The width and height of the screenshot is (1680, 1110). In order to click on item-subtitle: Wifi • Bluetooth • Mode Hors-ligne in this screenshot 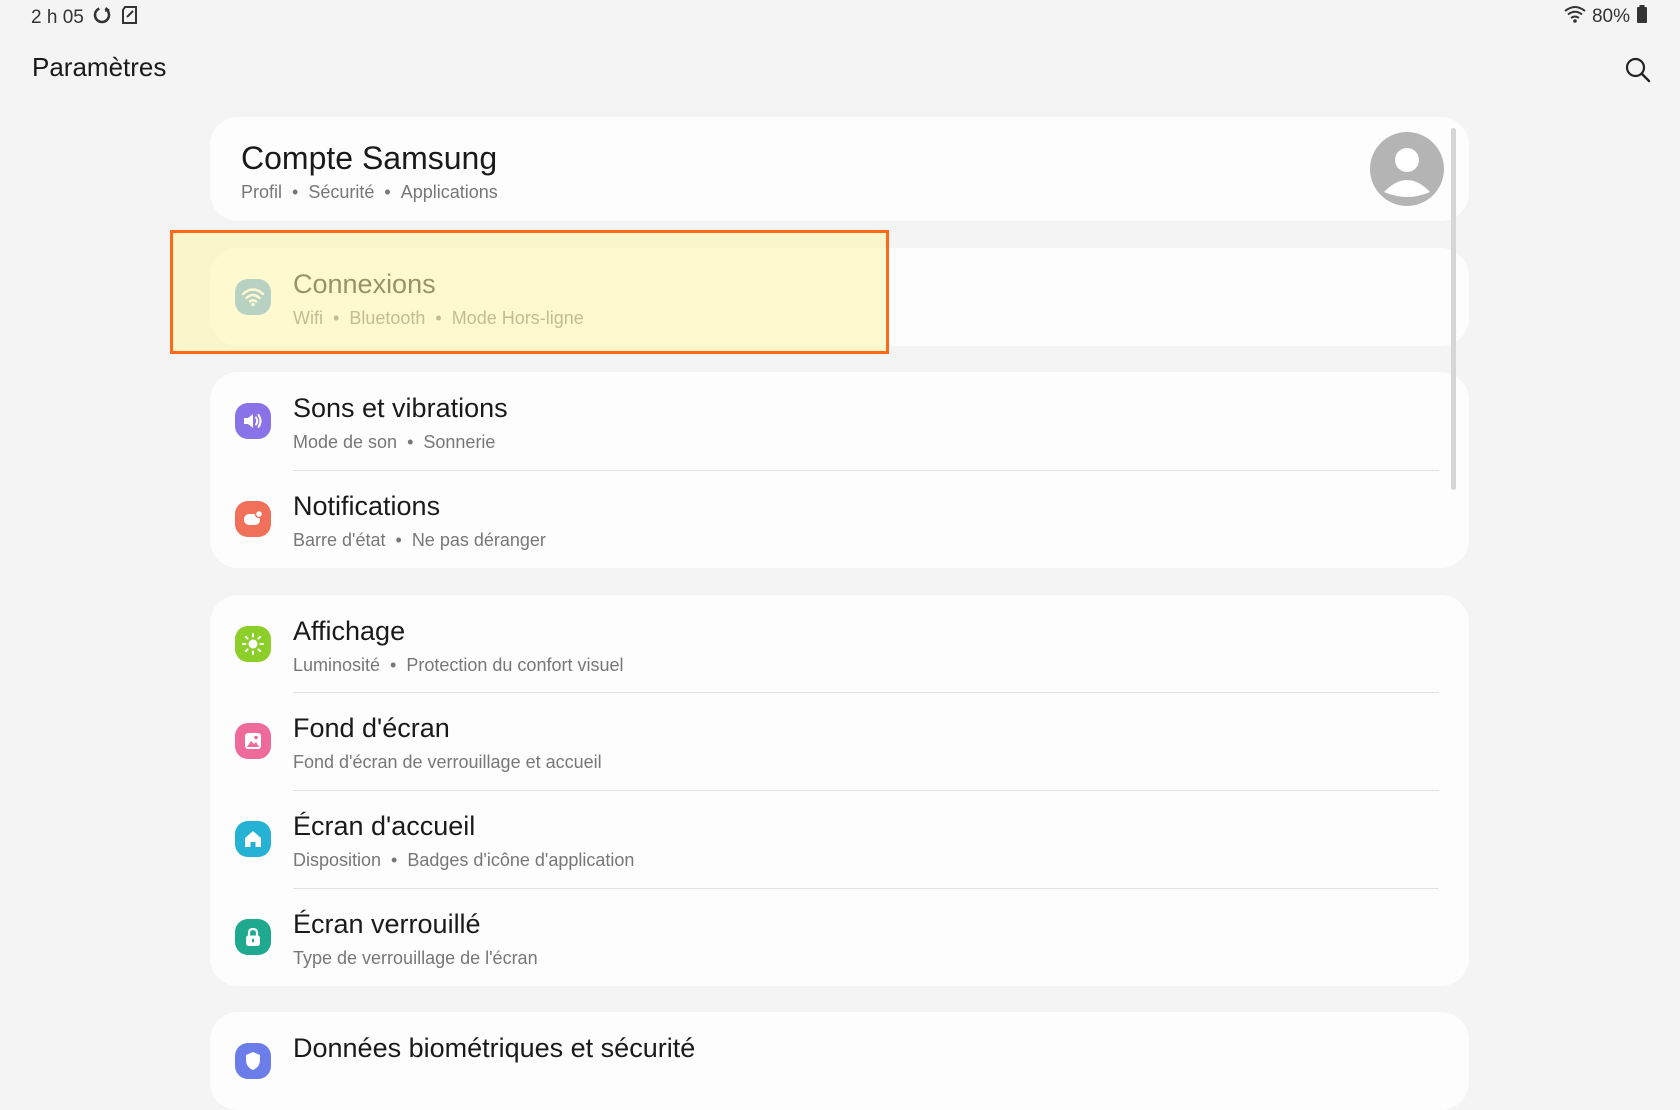, I will do `click(438, 318)`.